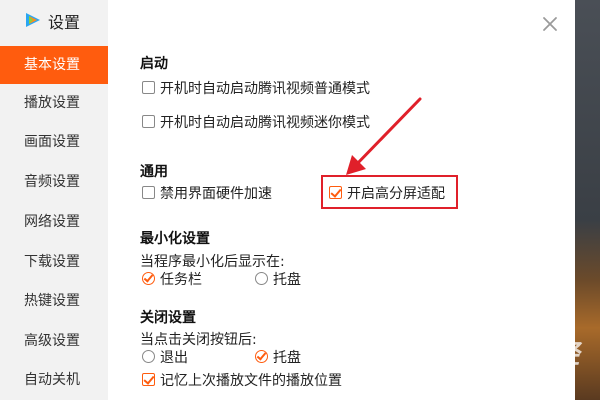 The height and width of the screenshot is (408, 600). I want to click on app-header: 设置, so click(54, 20).